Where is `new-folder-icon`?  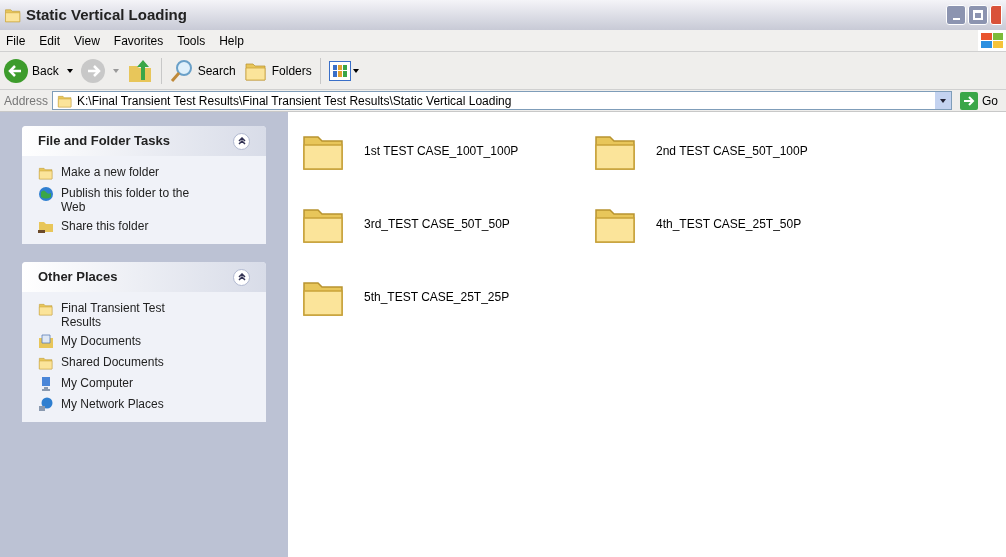 new-folder-icon is located at coordinates (46, 173).